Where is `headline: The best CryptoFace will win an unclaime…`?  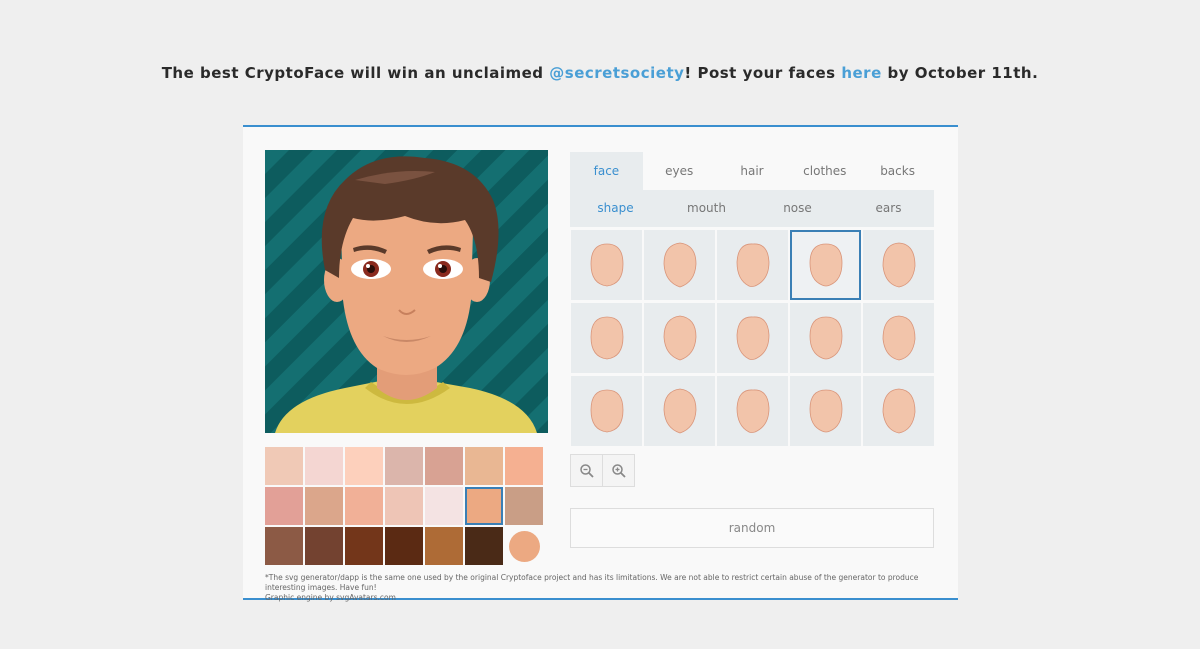 headline: The best CryptoFace will win an unclaime… is located at coordinates (600, 73).